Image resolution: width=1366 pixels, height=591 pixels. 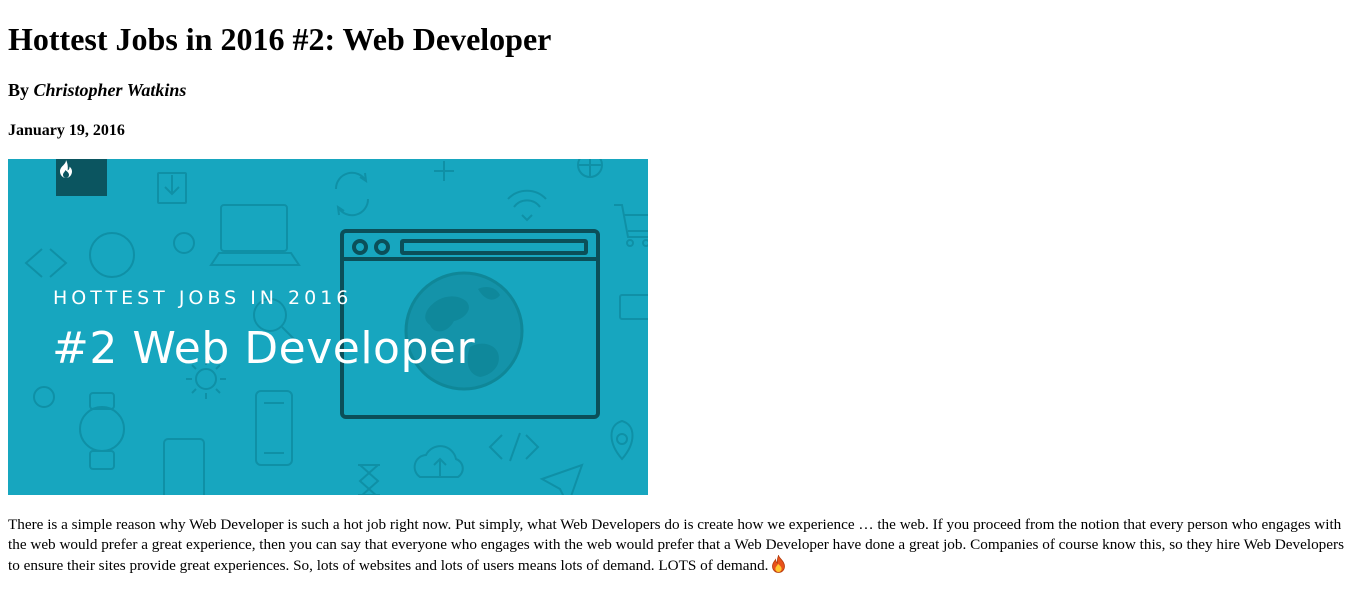 I want to click on hero-kicker: HOTTEST JOBS IN 2016, so click(x=203, y=298).